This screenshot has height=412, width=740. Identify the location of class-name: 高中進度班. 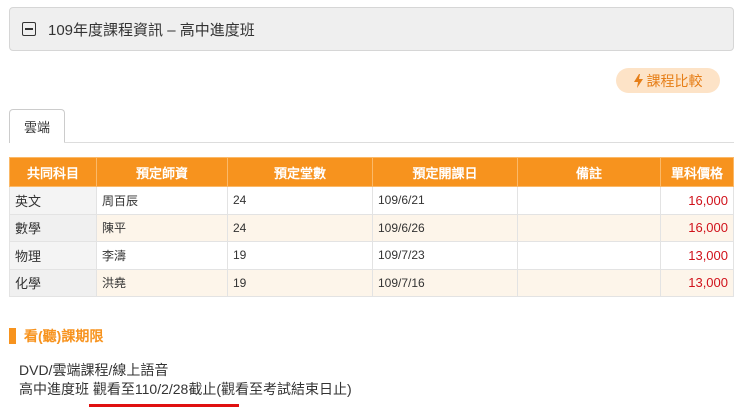
(56, 389).